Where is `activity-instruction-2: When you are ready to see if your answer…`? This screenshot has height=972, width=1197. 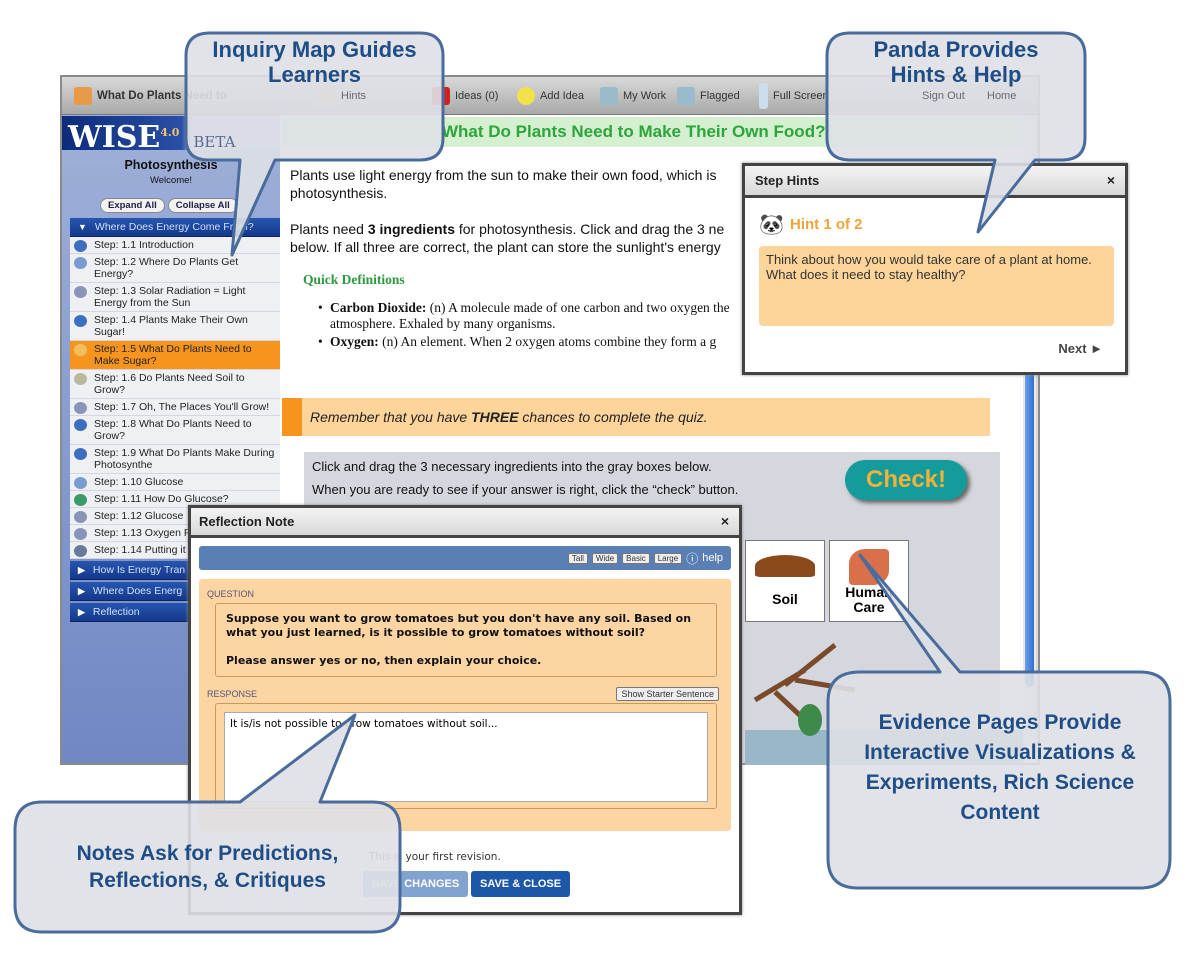
activity-instruction-2: When you are ready to see if your answer… is located at coordinates (525, 489).